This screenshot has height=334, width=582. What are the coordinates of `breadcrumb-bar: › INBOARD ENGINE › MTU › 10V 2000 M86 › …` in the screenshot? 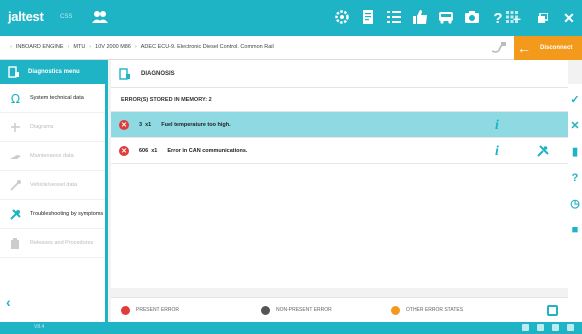 It's located at (291, 48).